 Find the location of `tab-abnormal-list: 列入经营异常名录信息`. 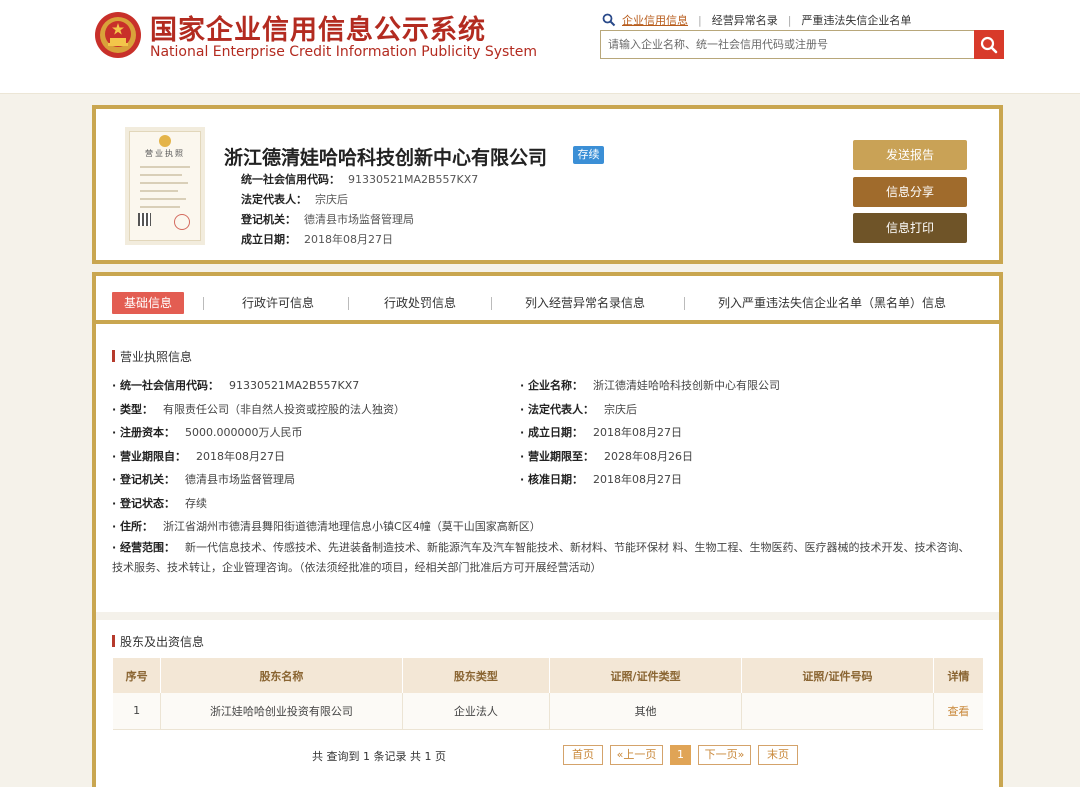

tab-abnormal-list: 列入经营异常名录信息 is located at coordinates (585, 303).